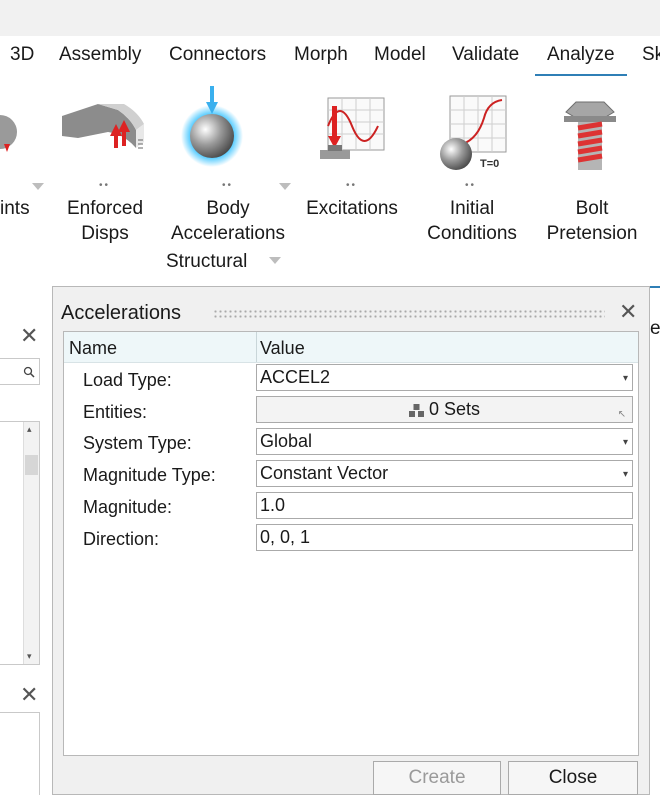 The height and width of the screenshot is (795, 660). What do you see at coordinates (273, 505) in the screenshot?
I see `magnitude-value: 1.0` at bounding box center [273, 505].